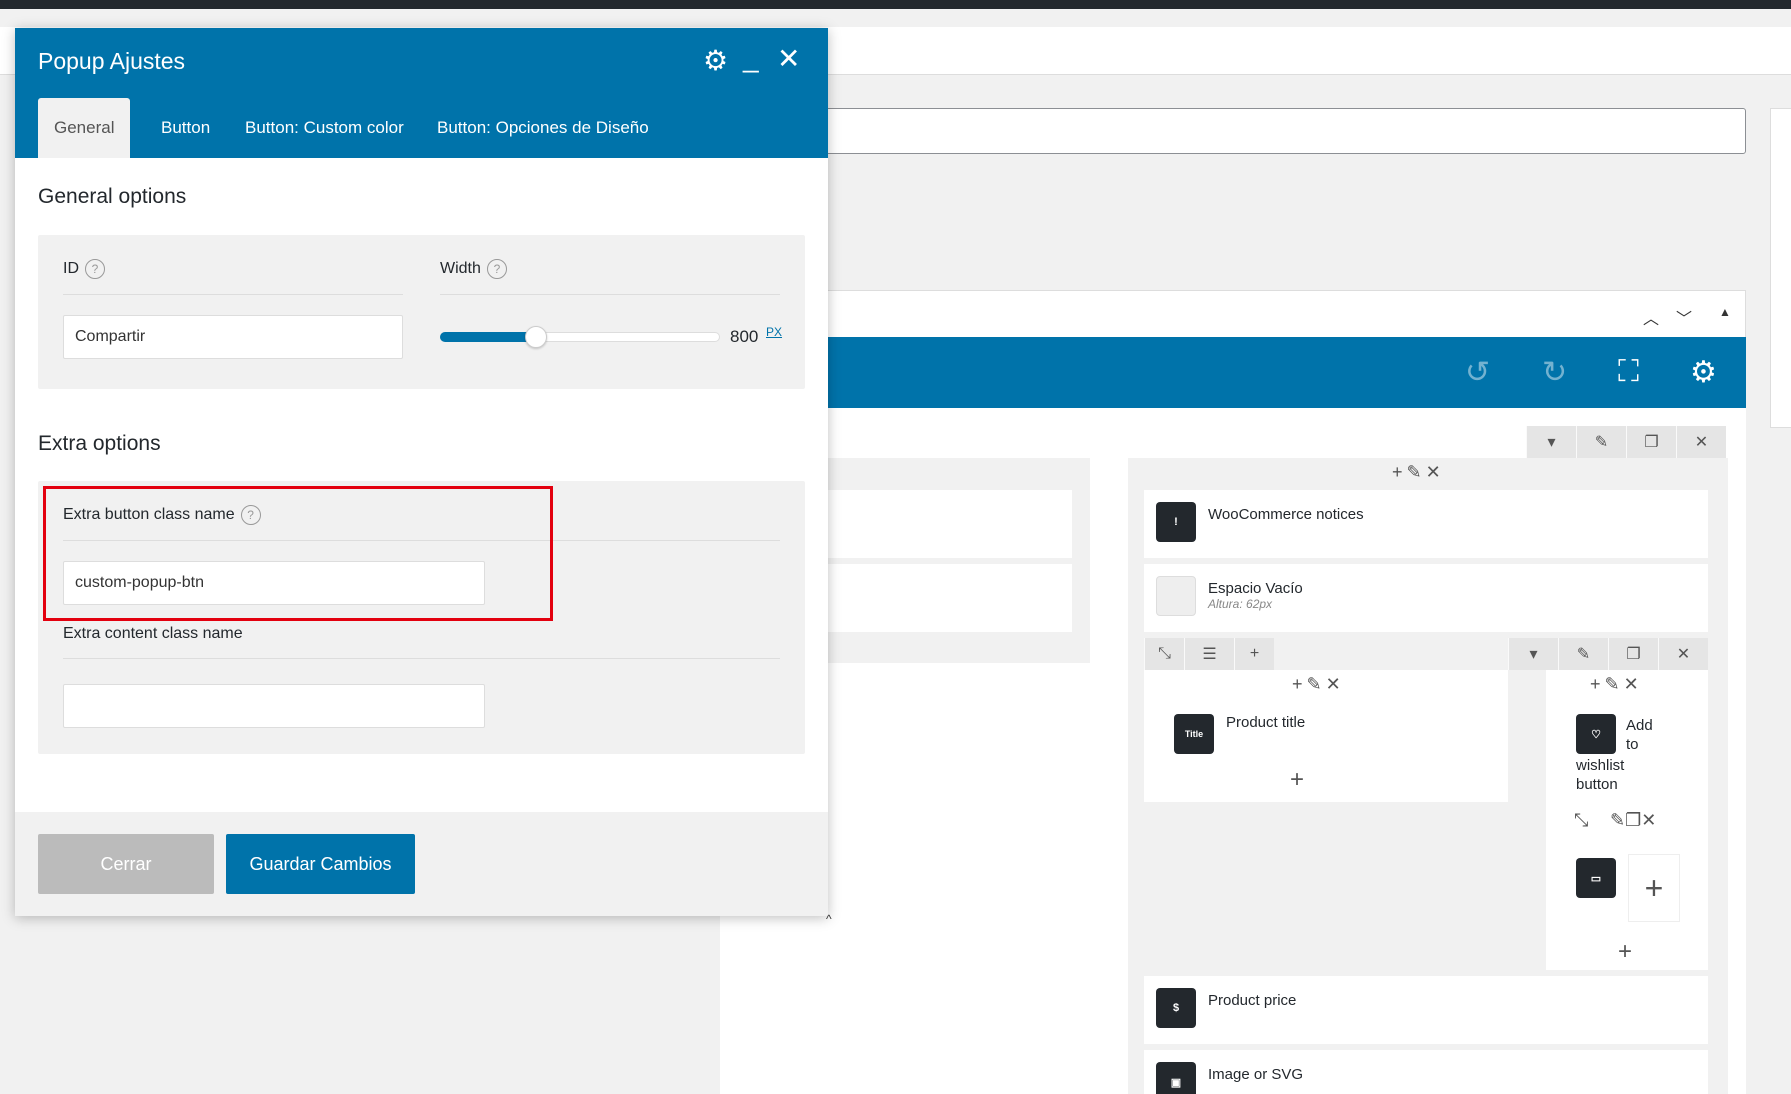 This screenshot has height=1094, width=1791. Describe the element at coordinates (774, 332) in the screenshot. I see `width-unit: PX` at that location.